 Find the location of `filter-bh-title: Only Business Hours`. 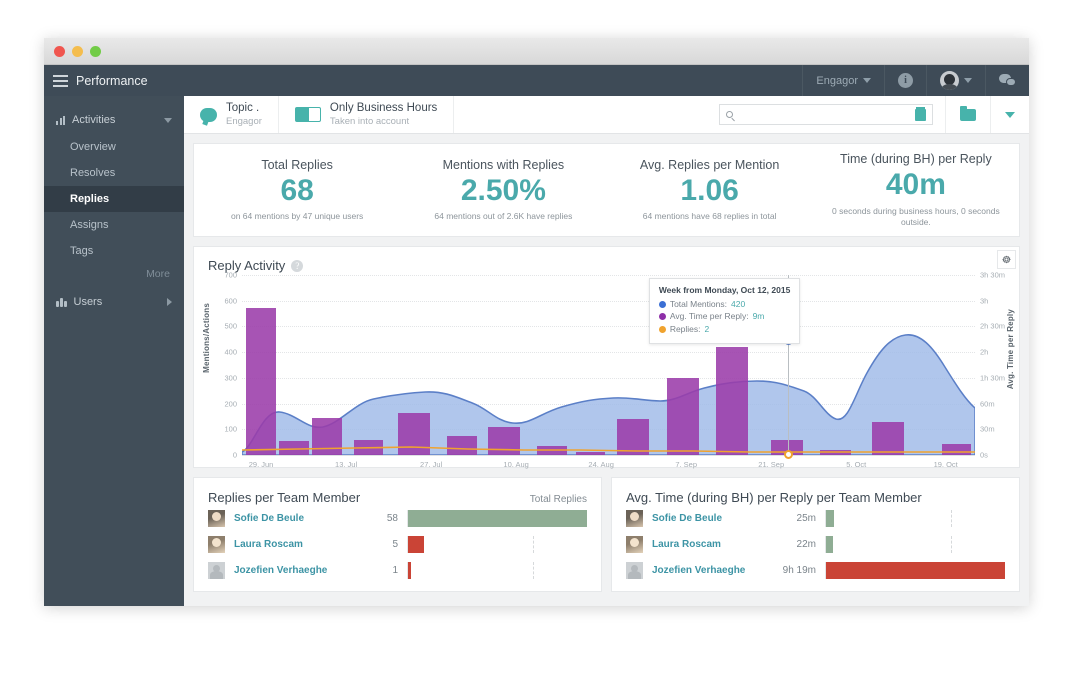

filter-bh-title: Only Business Hours is located at coordinates (383, 108).